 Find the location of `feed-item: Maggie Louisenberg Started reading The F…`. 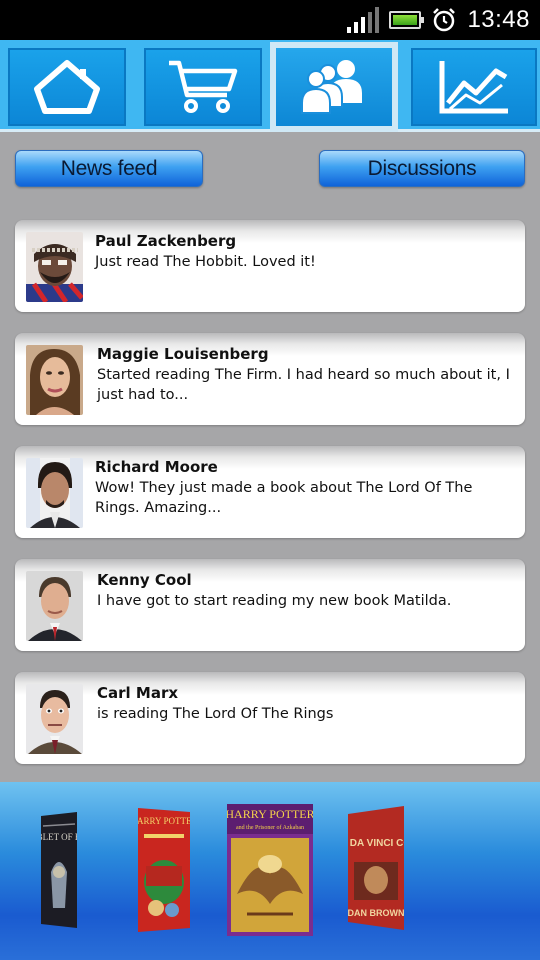

feed-item: Maggie Louisenberg Started reading The F… is located at coordinates (270, 379).